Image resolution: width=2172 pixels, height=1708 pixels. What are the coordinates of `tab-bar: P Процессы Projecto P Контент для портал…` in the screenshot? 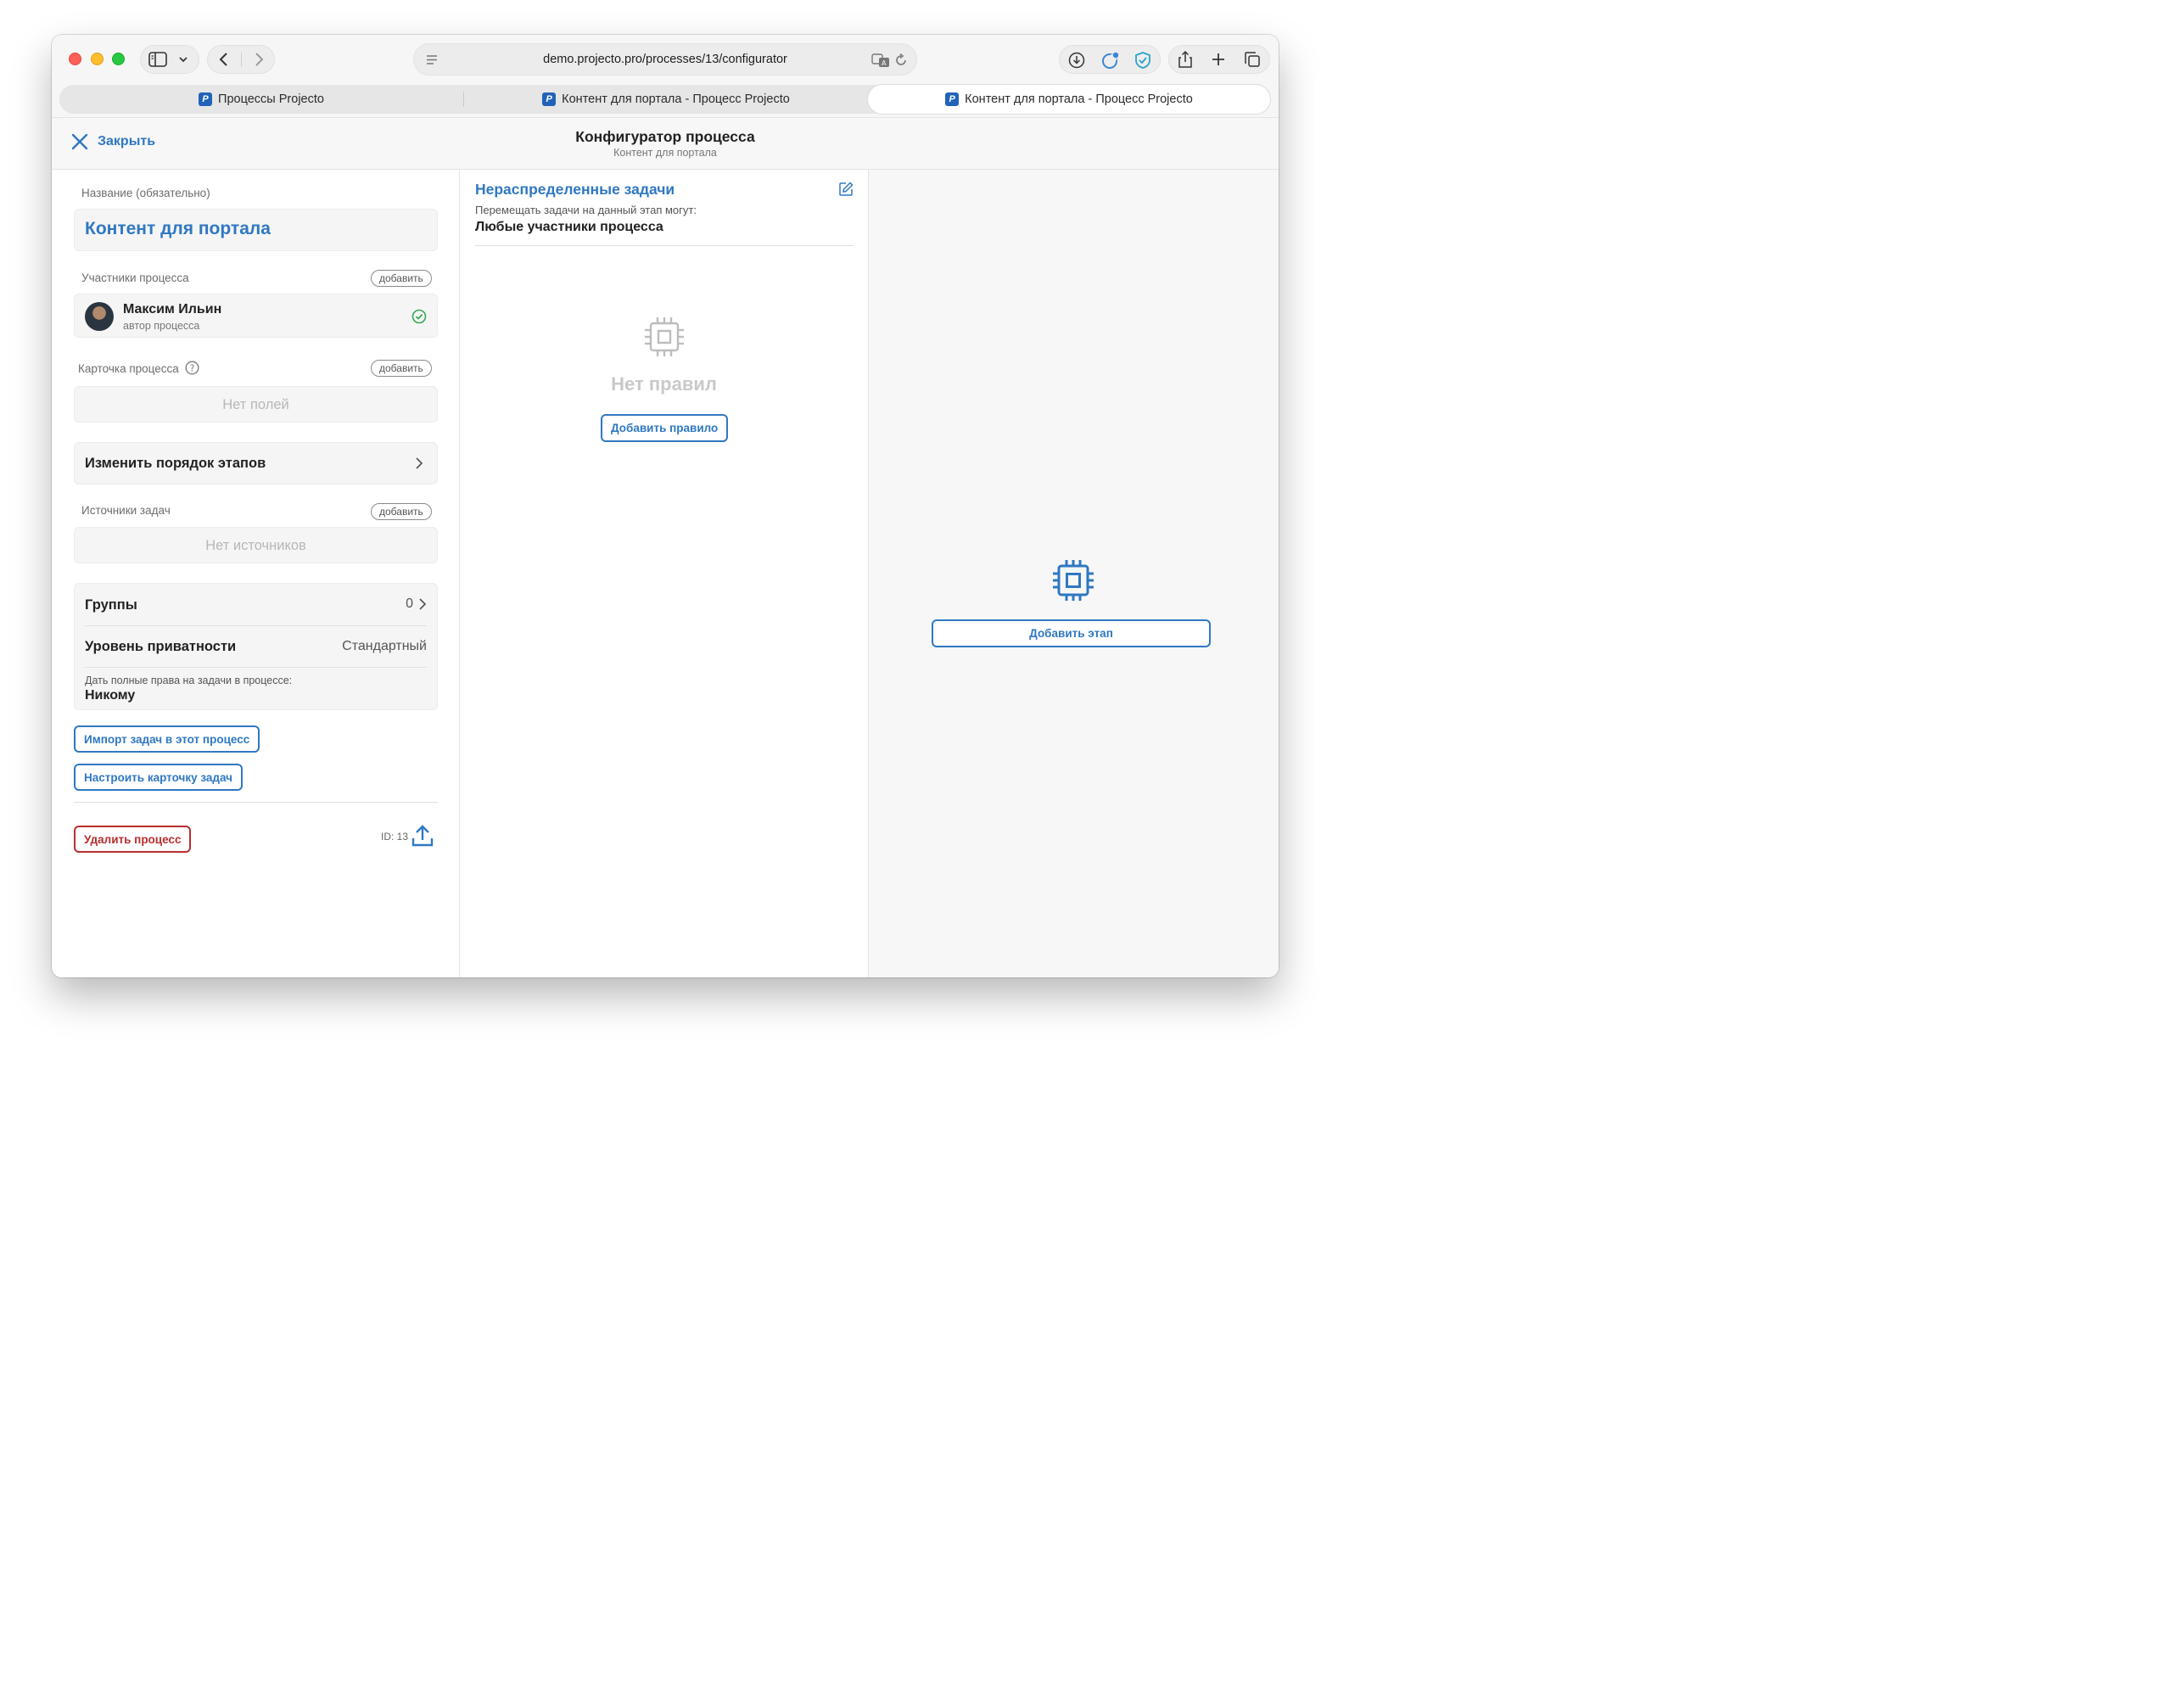 It's located at (665, 101).